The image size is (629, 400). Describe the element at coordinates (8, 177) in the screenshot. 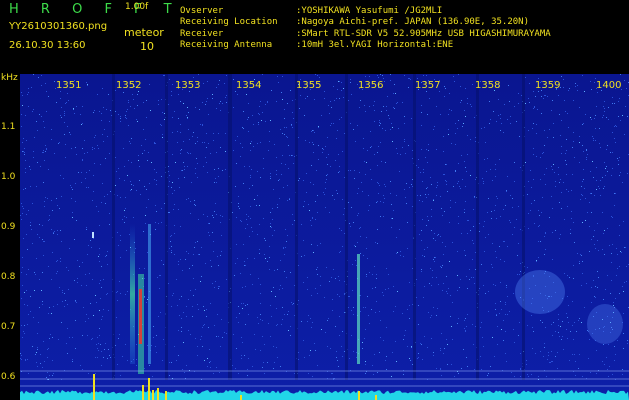

I see `y-tick-label: 1.0` at that location.